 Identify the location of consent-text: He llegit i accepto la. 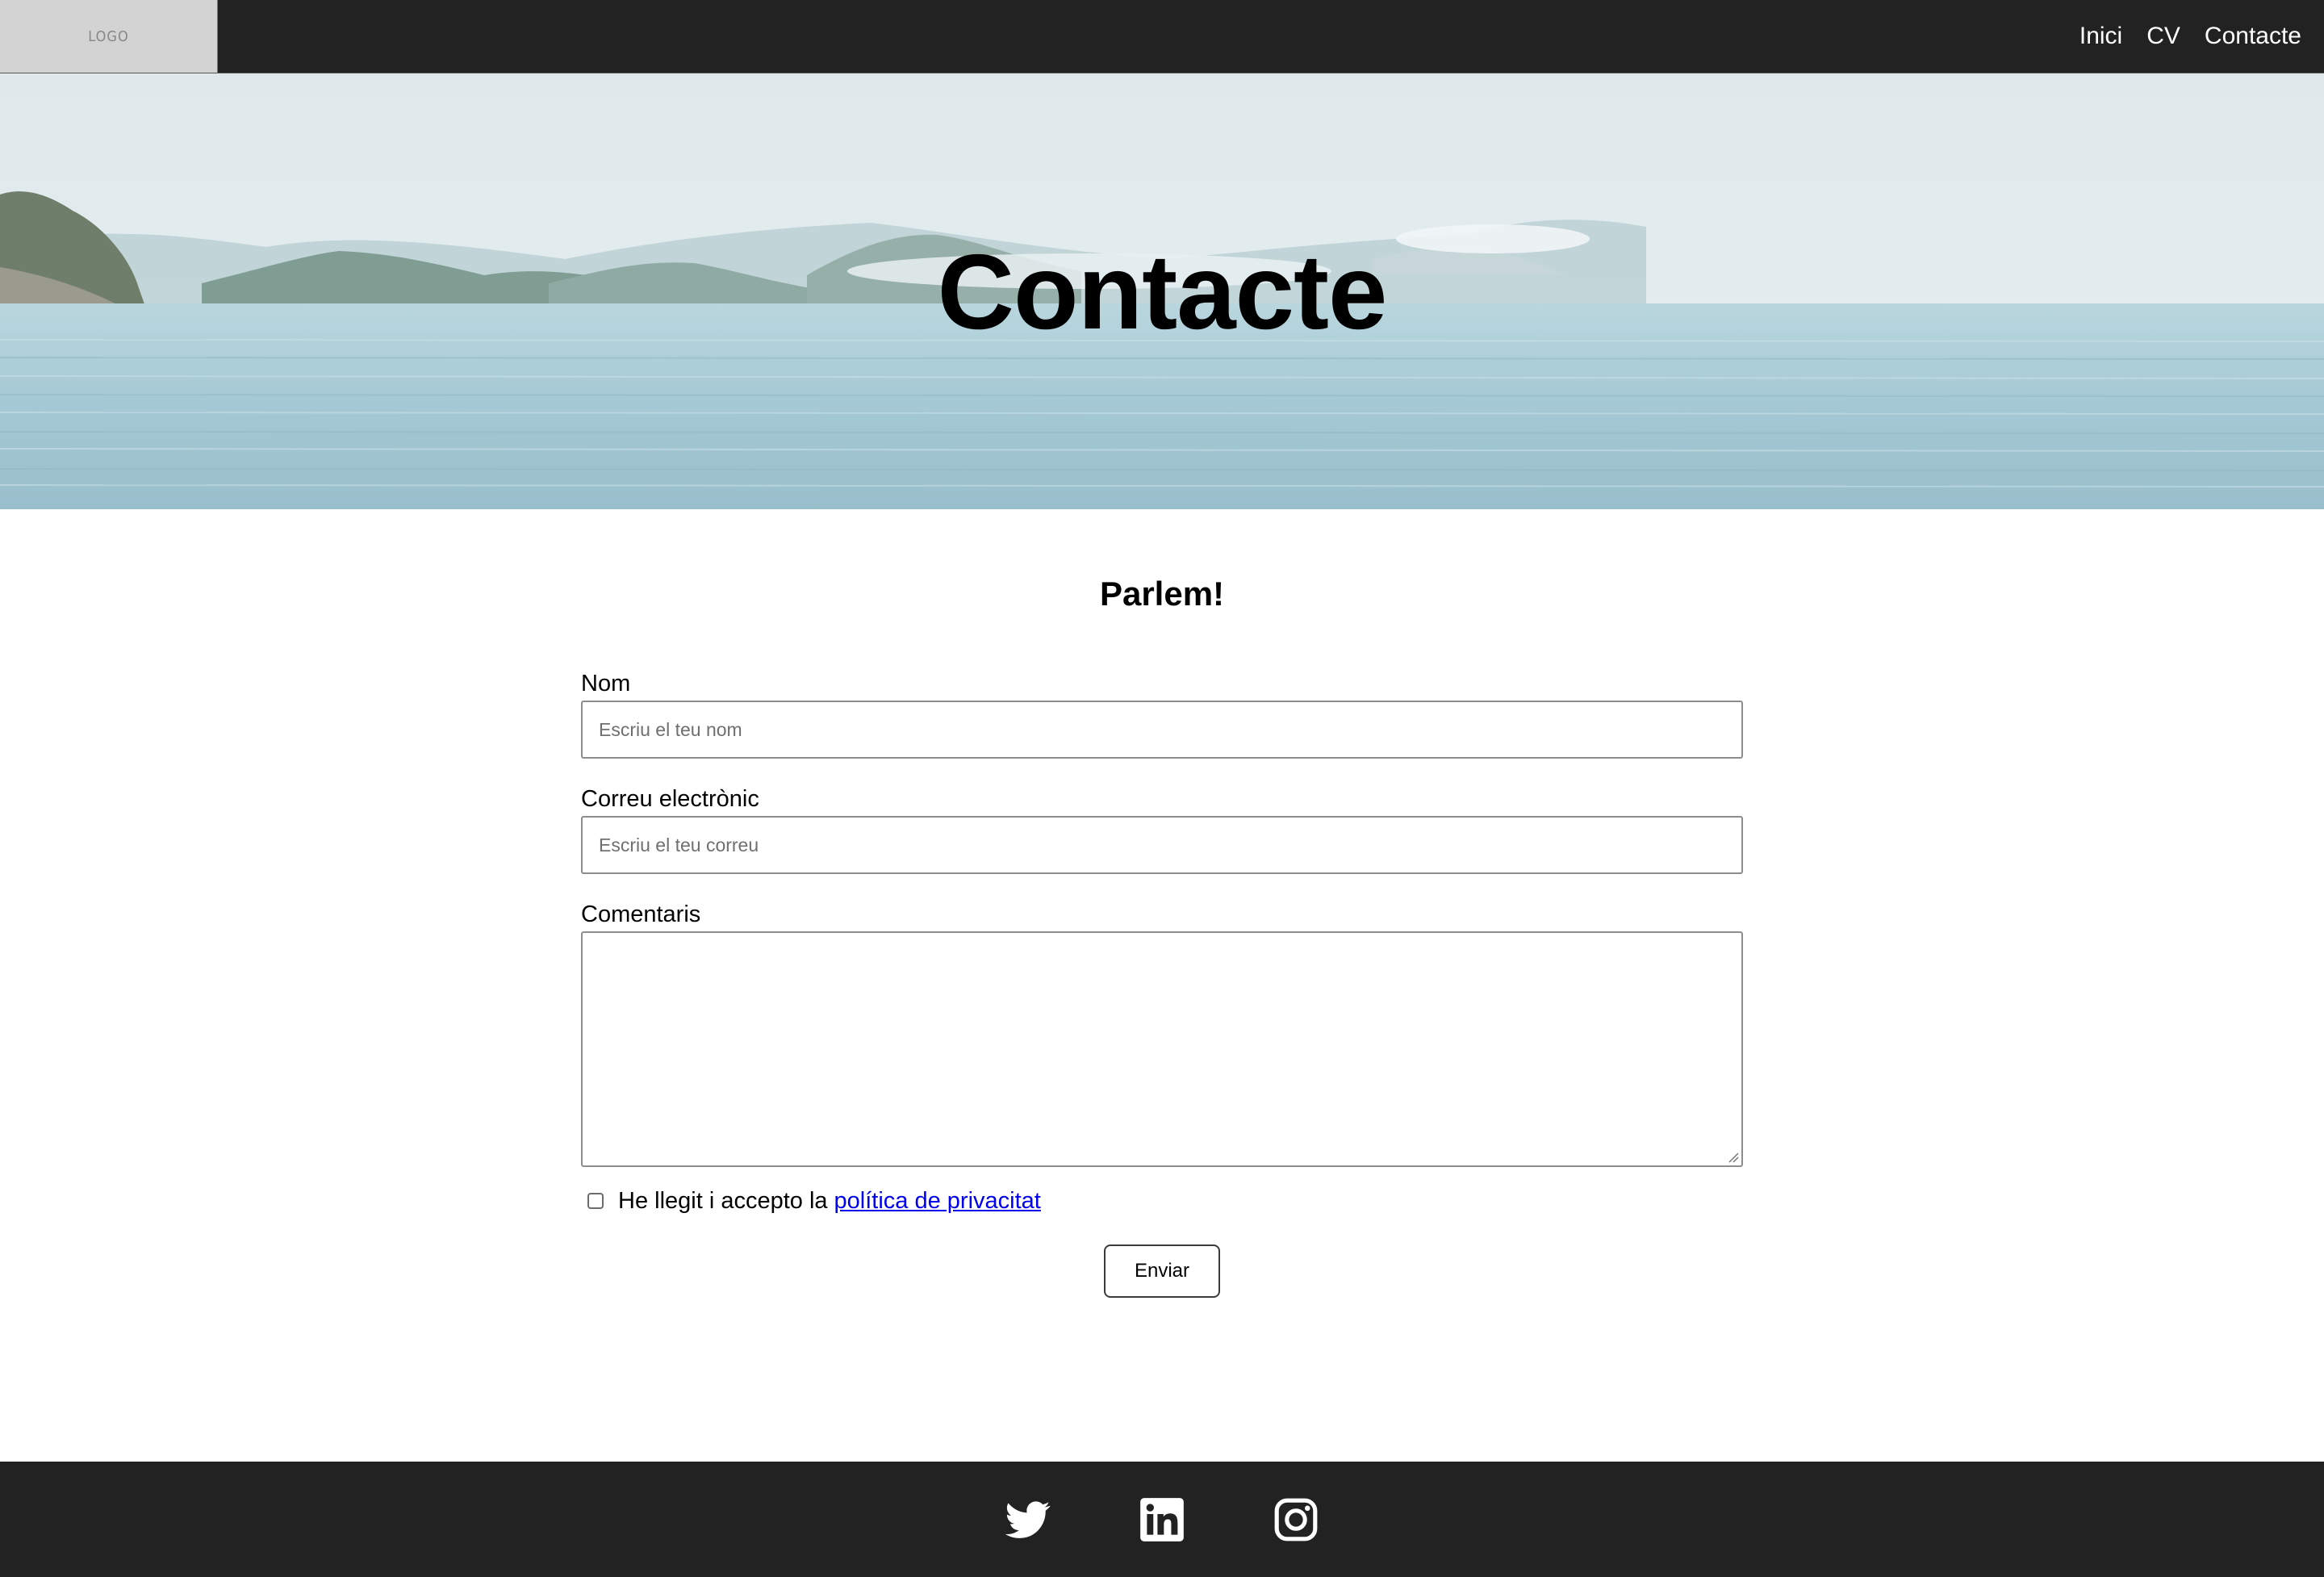
(723, 1200).